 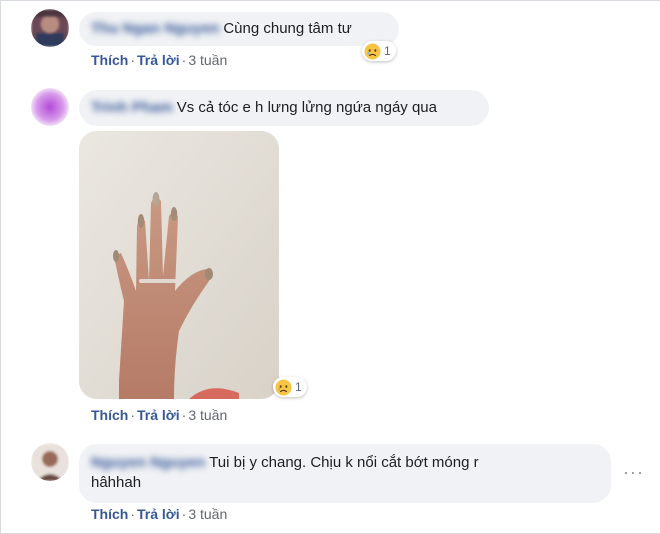 I want to click on comment-text: Vs cả tóc e h lưng lửng ngứa ngáy qua, so click(x=306, y=107).